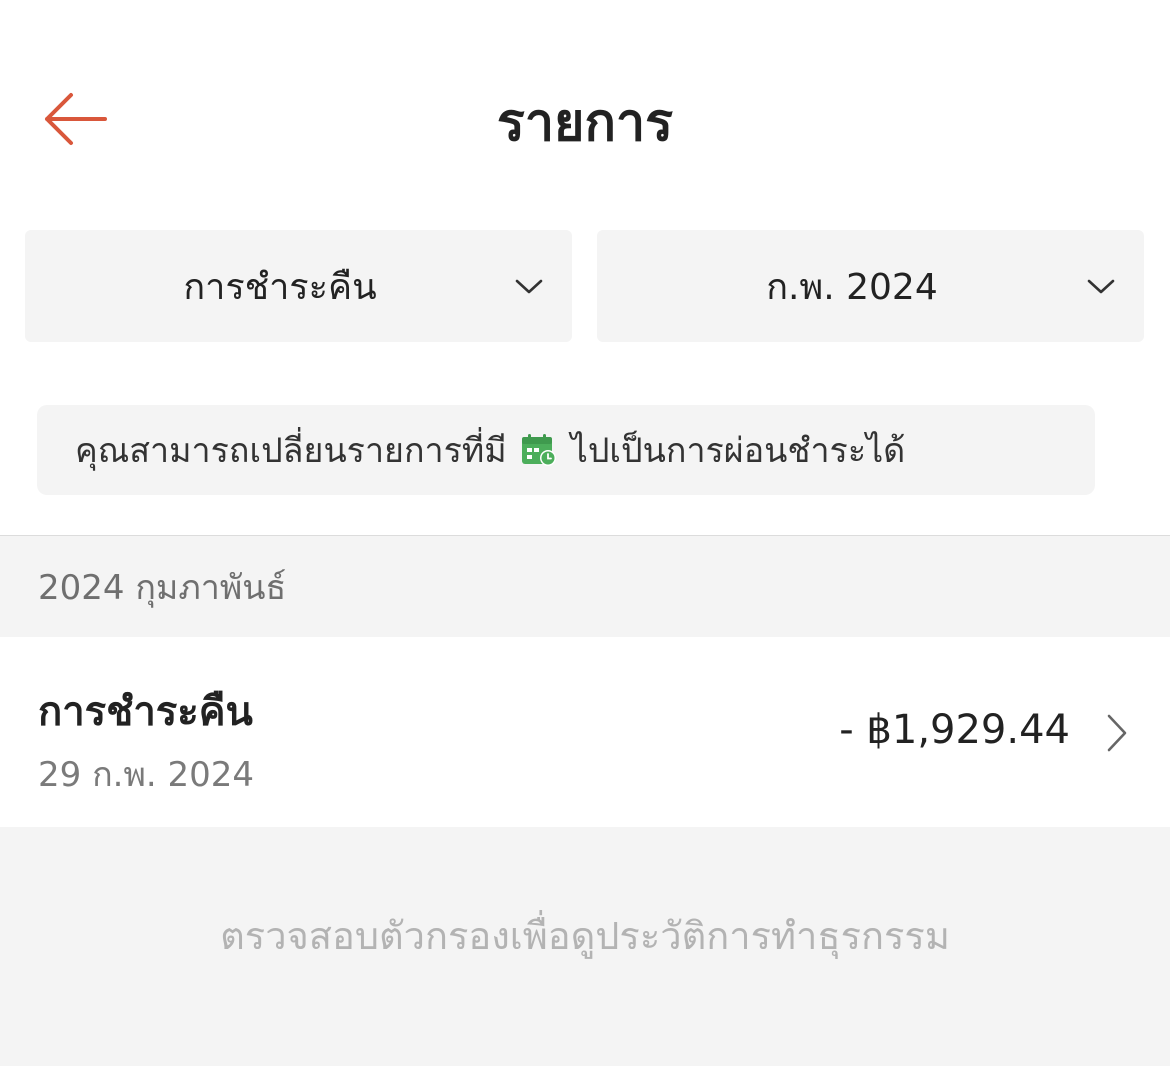 Image resolution: width=1170 pixels, height=1066 pixels. I want to click on page-title: รายการ, so click(585, 123).